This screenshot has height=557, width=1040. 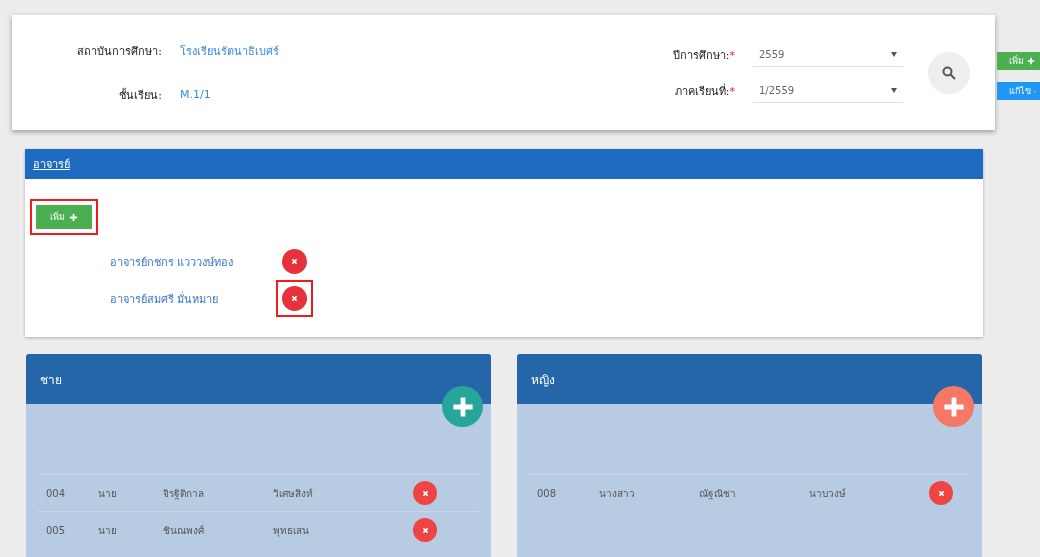 What do you see at coordinates (196, 94) in the screenshot?
I see `field-value: M.1/1` at bounding box center [196, 94].